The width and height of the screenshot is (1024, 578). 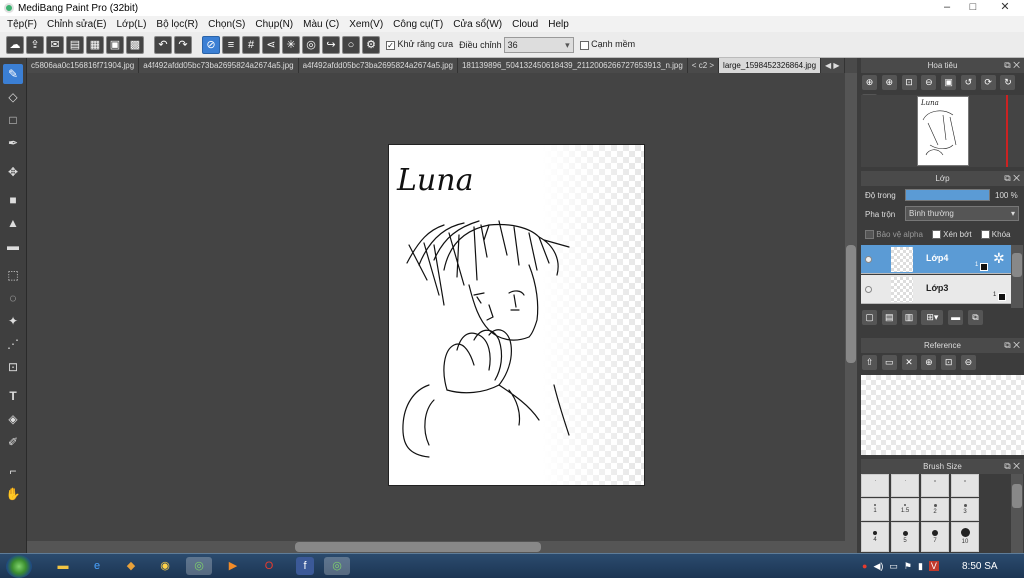 What do you see at coordinates (558, 24) in the screenshot?
I see `menu-help: Help` at bounding box center [558, 24].